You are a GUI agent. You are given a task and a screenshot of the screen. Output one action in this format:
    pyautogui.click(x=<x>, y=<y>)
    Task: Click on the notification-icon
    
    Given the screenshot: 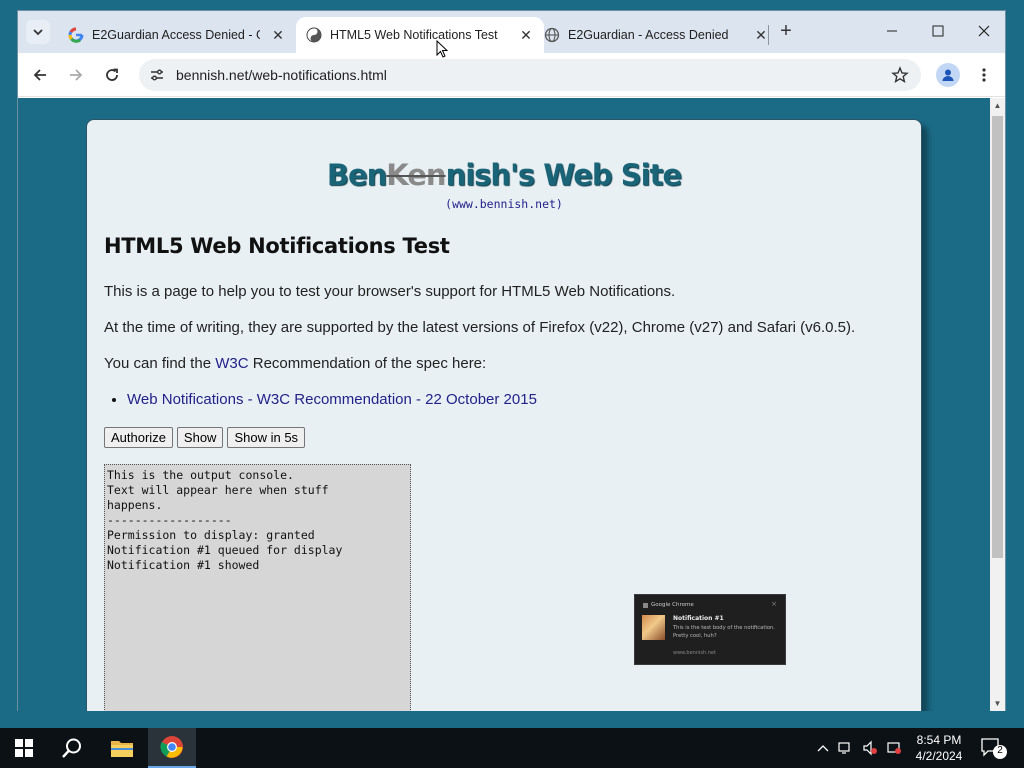 What is the action you would take?
    pyautogui.click(x=994, y=748)
    